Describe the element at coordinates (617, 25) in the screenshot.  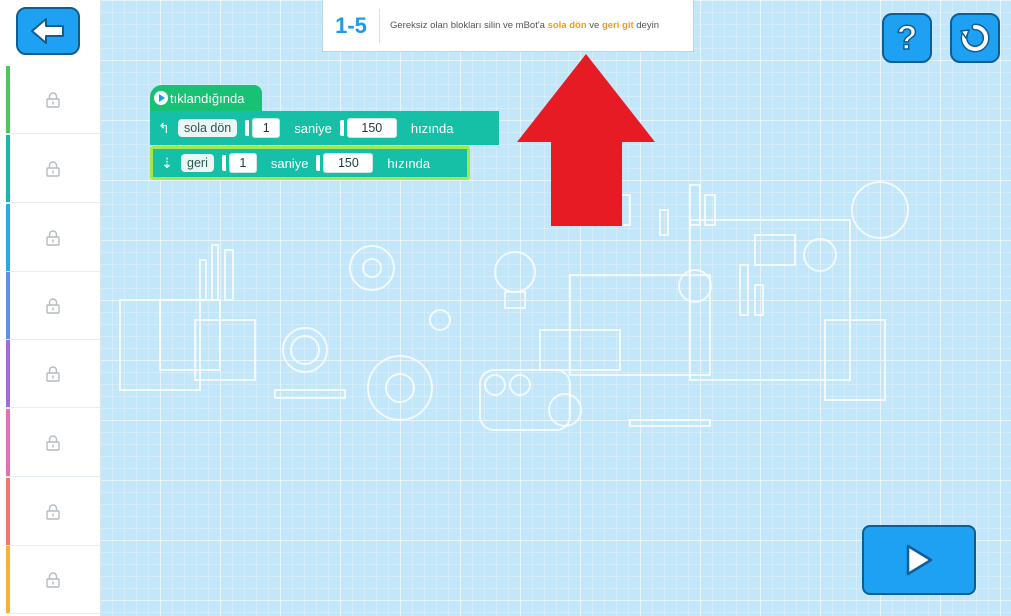
I see `instruction-highlight-go-back: geri git` at that location.